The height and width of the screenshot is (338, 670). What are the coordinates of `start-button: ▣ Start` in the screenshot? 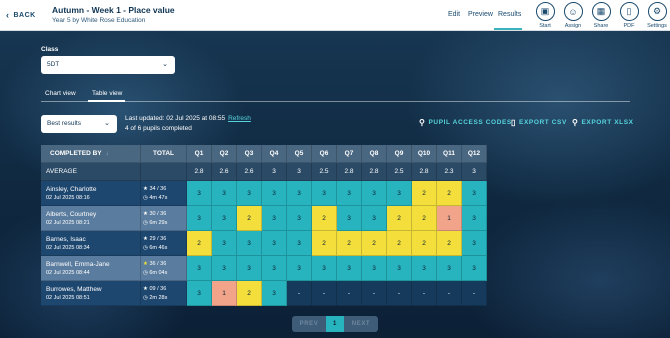 It's located at (545, 15).